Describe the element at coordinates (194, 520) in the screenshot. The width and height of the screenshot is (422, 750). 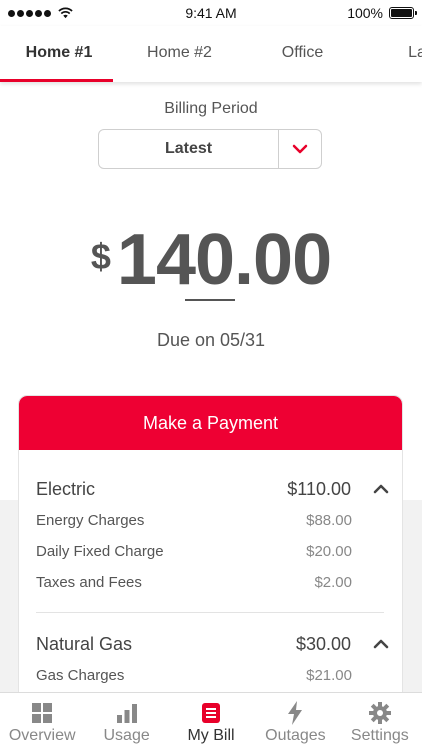
I see `charge-line: Energy Charges $88.00` at that location.